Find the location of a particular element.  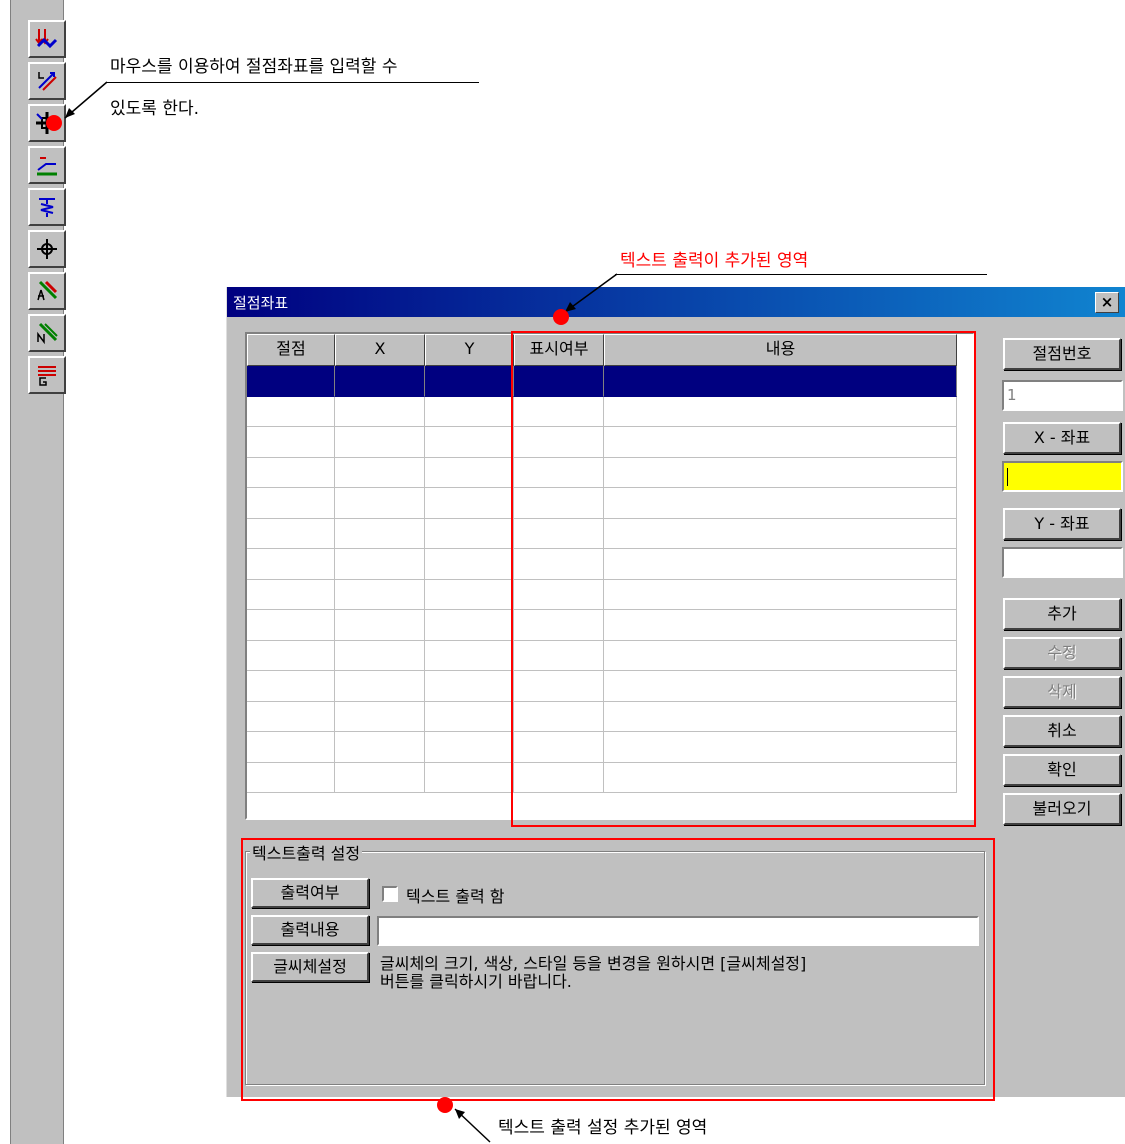

col-header-display: 표시여부 is located at coordinates (559, 350).